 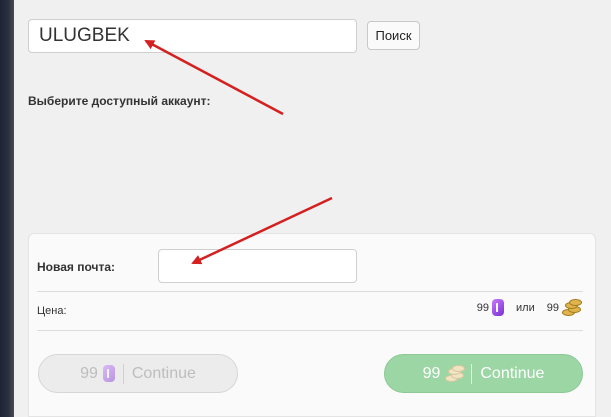 What do you see at coordinates (7, 208) in the screenshot?
I see `page-edge-background` at bounding box center [7, 208].